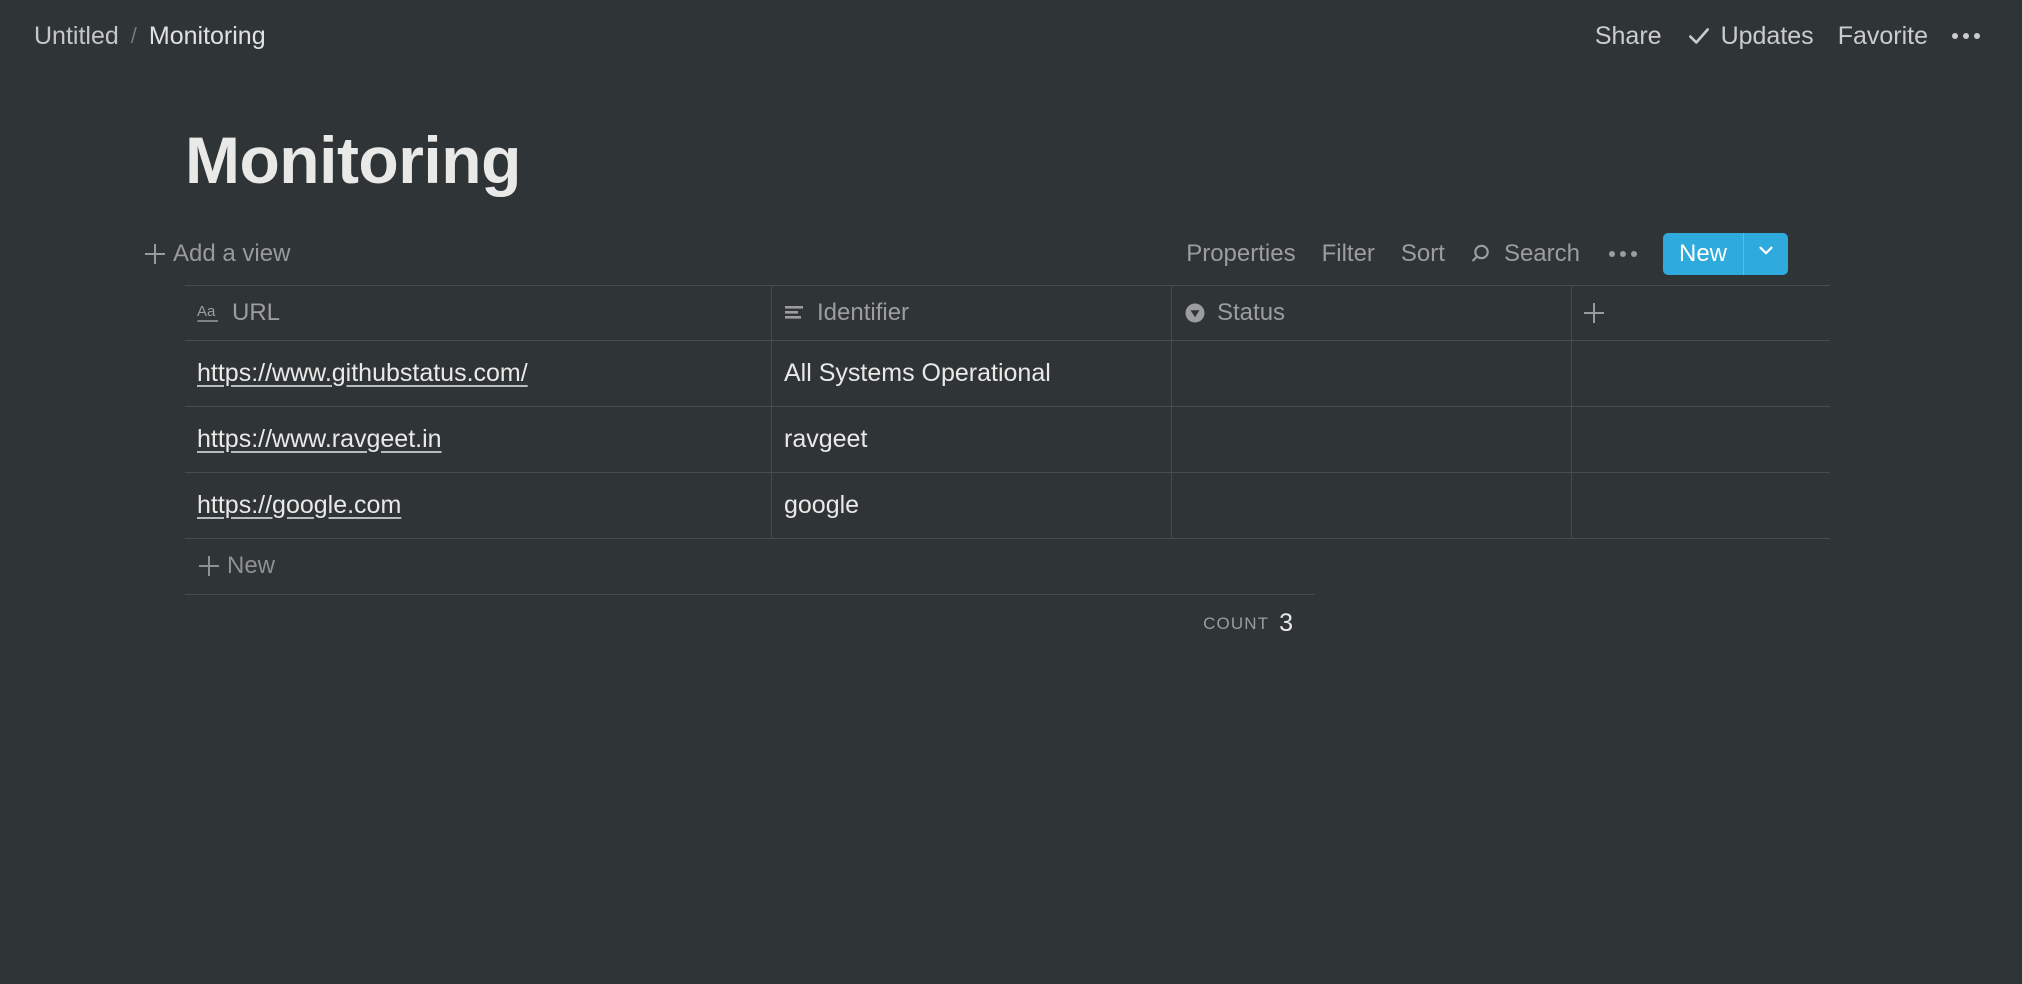  What do you see at coordinates (1372, 312) in the screenshot?
I see `column-header-status: Status` at bounding box center [1372, 312].